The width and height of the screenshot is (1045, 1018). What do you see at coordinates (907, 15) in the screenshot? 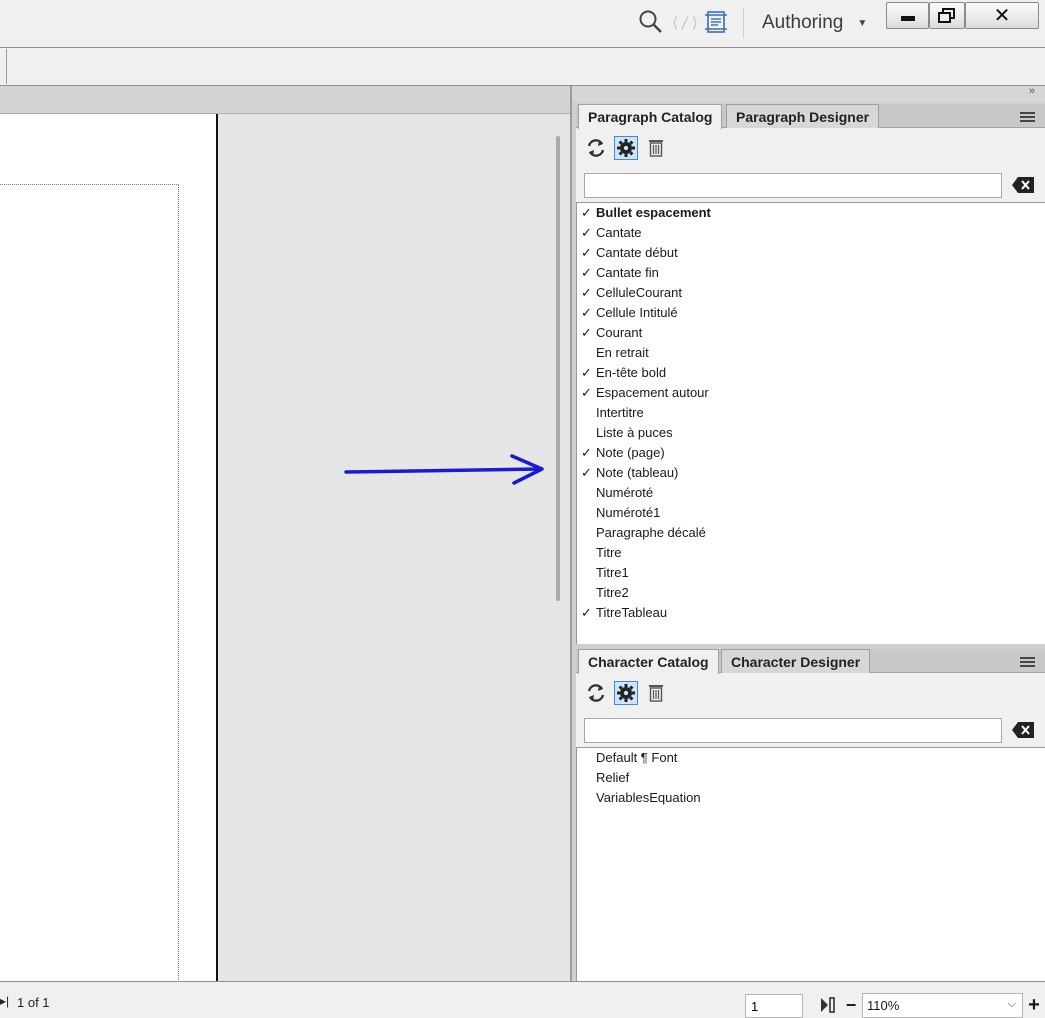
I see `minimize-button` at bounding box center [907, 15].